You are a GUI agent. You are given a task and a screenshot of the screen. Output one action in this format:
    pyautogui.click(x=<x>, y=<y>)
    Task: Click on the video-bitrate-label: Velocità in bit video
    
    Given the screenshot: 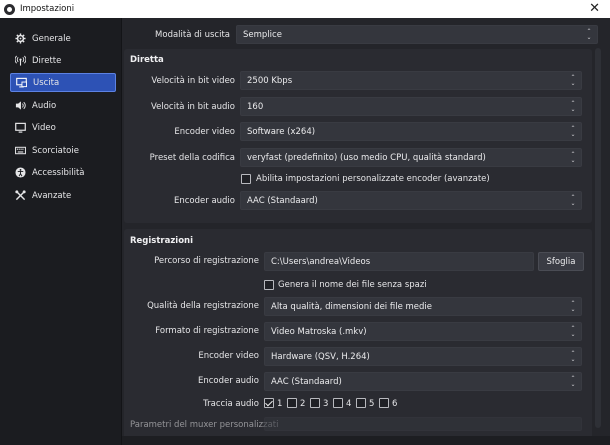 What is the action you would take?
    pyautogui.click(x=193, y=81)
    